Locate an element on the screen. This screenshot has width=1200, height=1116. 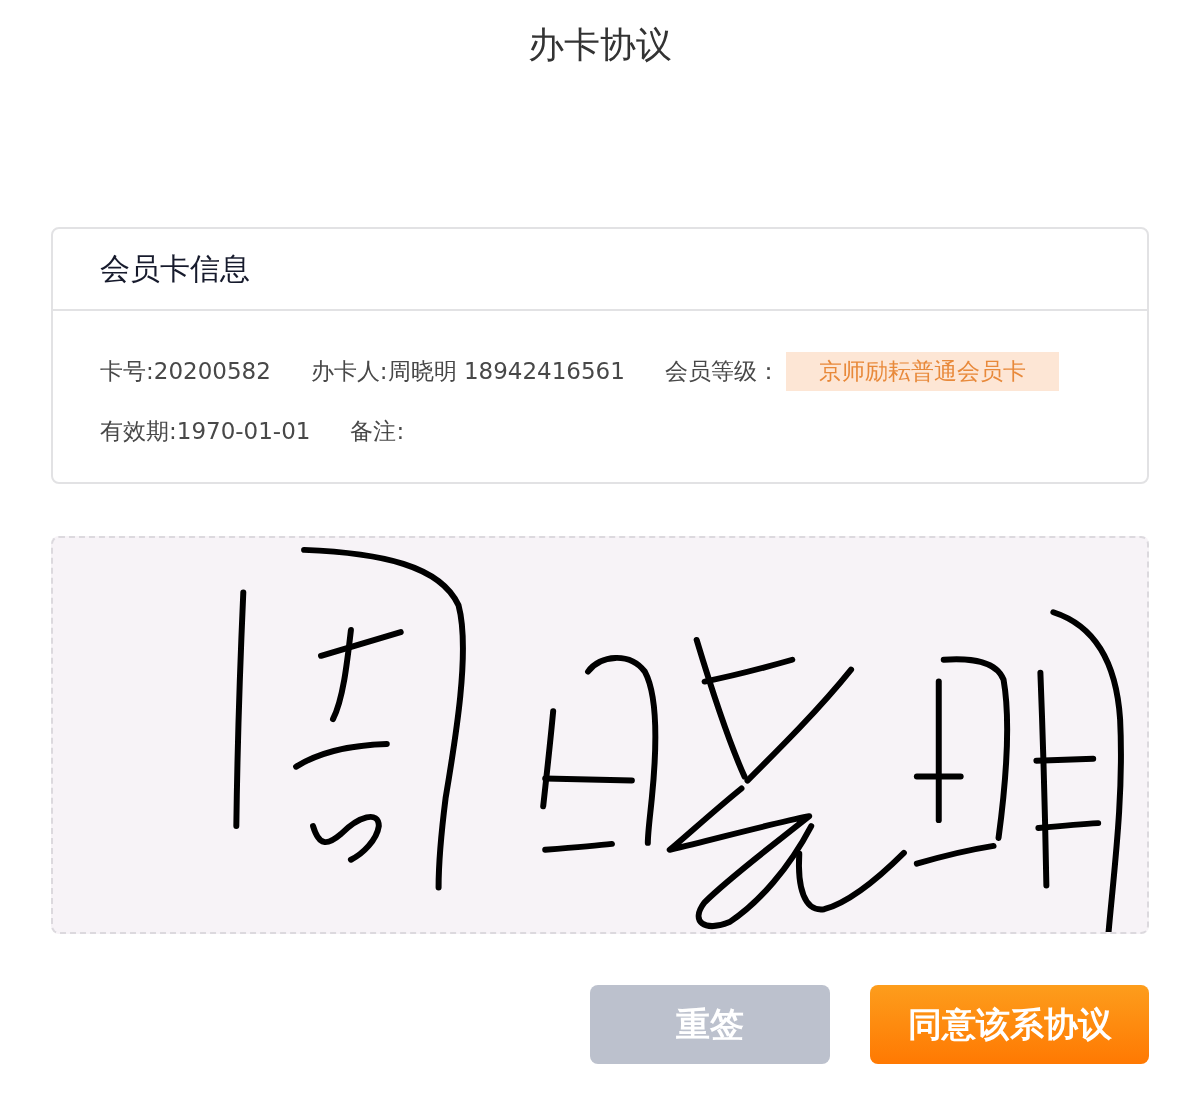
info-text: 卡号:20200582 is located at coordinates (185, 371).